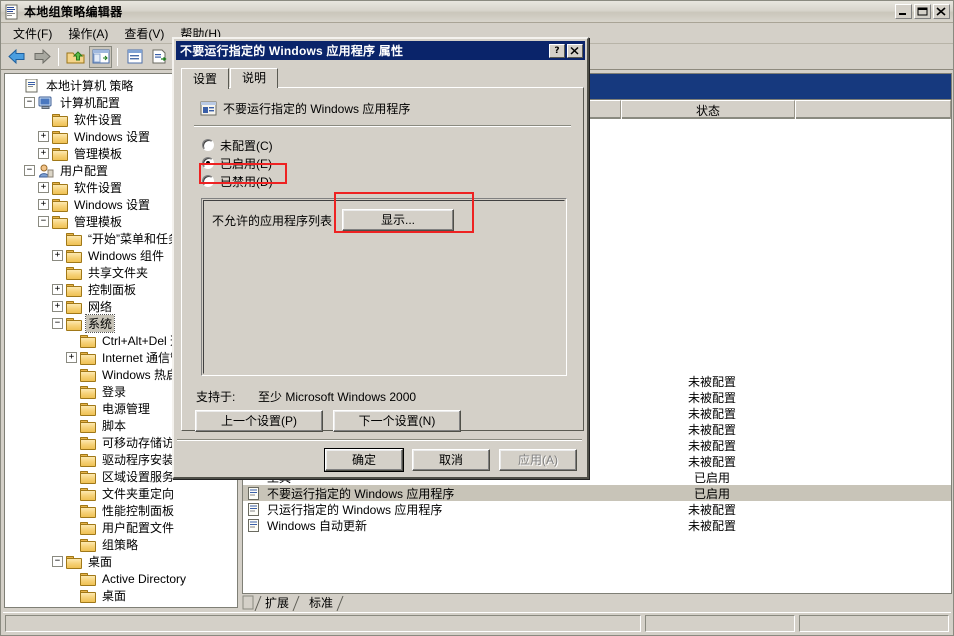 The width and height of the screenshot is (954, 636). What do you see at coordinates (397, 421) in the screenshot?
I see `next-setting-button: 下一个设置(N)` at bounding box center [397, 421].